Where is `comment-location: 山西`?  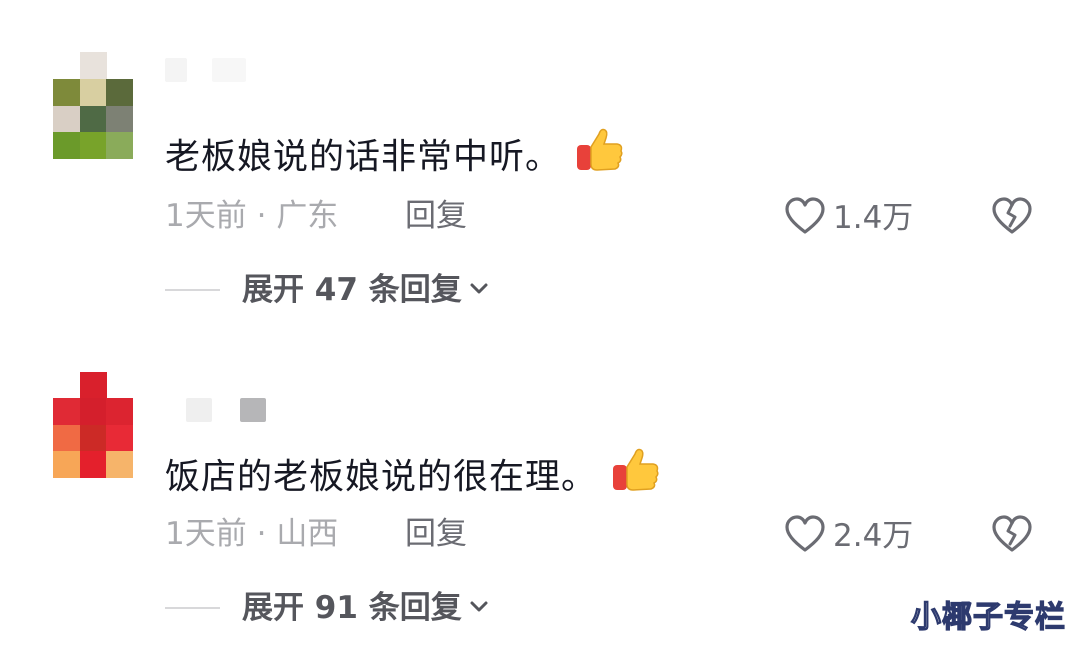 comment-location: 山西 is located at coordinates (307, 534).